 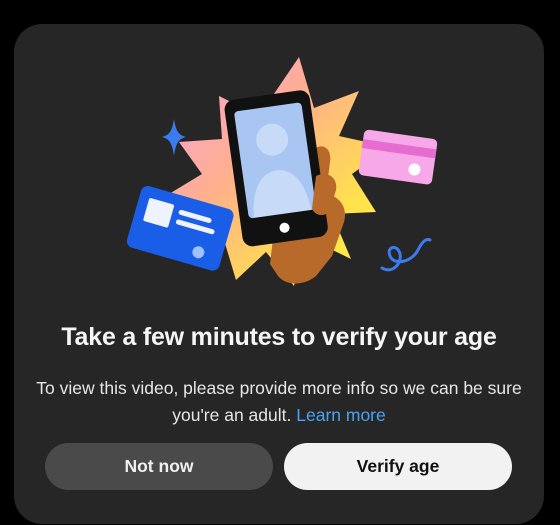 What do you see at coordinates (279, 337) in the screenshot?
I see `dialog-title: Take a few minutes to verify your age` at bounding box center [279, 337].